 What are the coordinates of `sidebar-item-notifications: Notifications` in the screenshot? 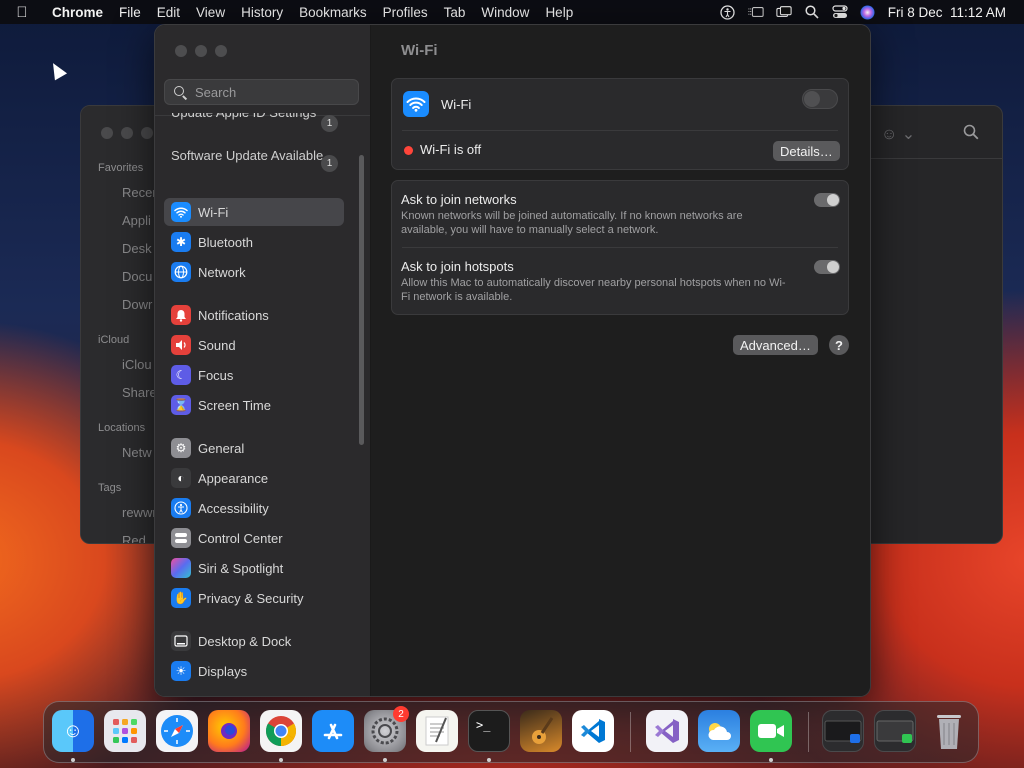 It's located at (254, 315).